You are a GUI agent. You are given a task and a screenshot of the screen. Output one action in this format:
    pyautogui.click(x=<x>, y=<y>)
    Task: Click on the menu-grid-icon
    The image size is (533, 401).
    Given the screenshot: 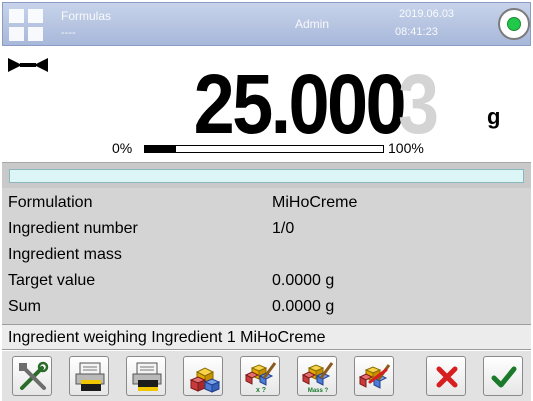 What is the action you would take?
    pyautogui.click(x=27, y=25)
    